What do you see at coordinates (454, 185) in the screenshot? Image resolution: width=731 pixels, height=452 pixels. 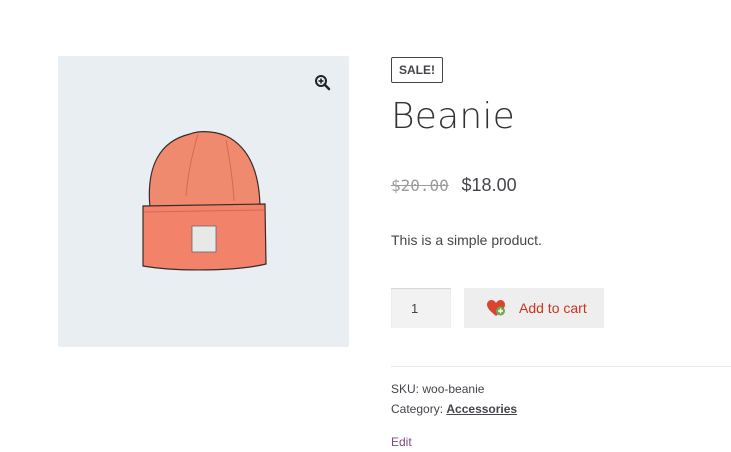 I see `product-price: $20.00 $18.00` at bounding box center [454, 185].